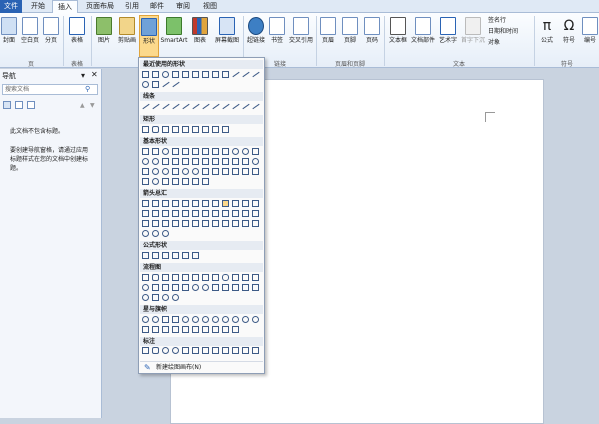 The height and width of the screenshot is (424, 599). I want to click on equation-button: π 公式, so click(547, 30).